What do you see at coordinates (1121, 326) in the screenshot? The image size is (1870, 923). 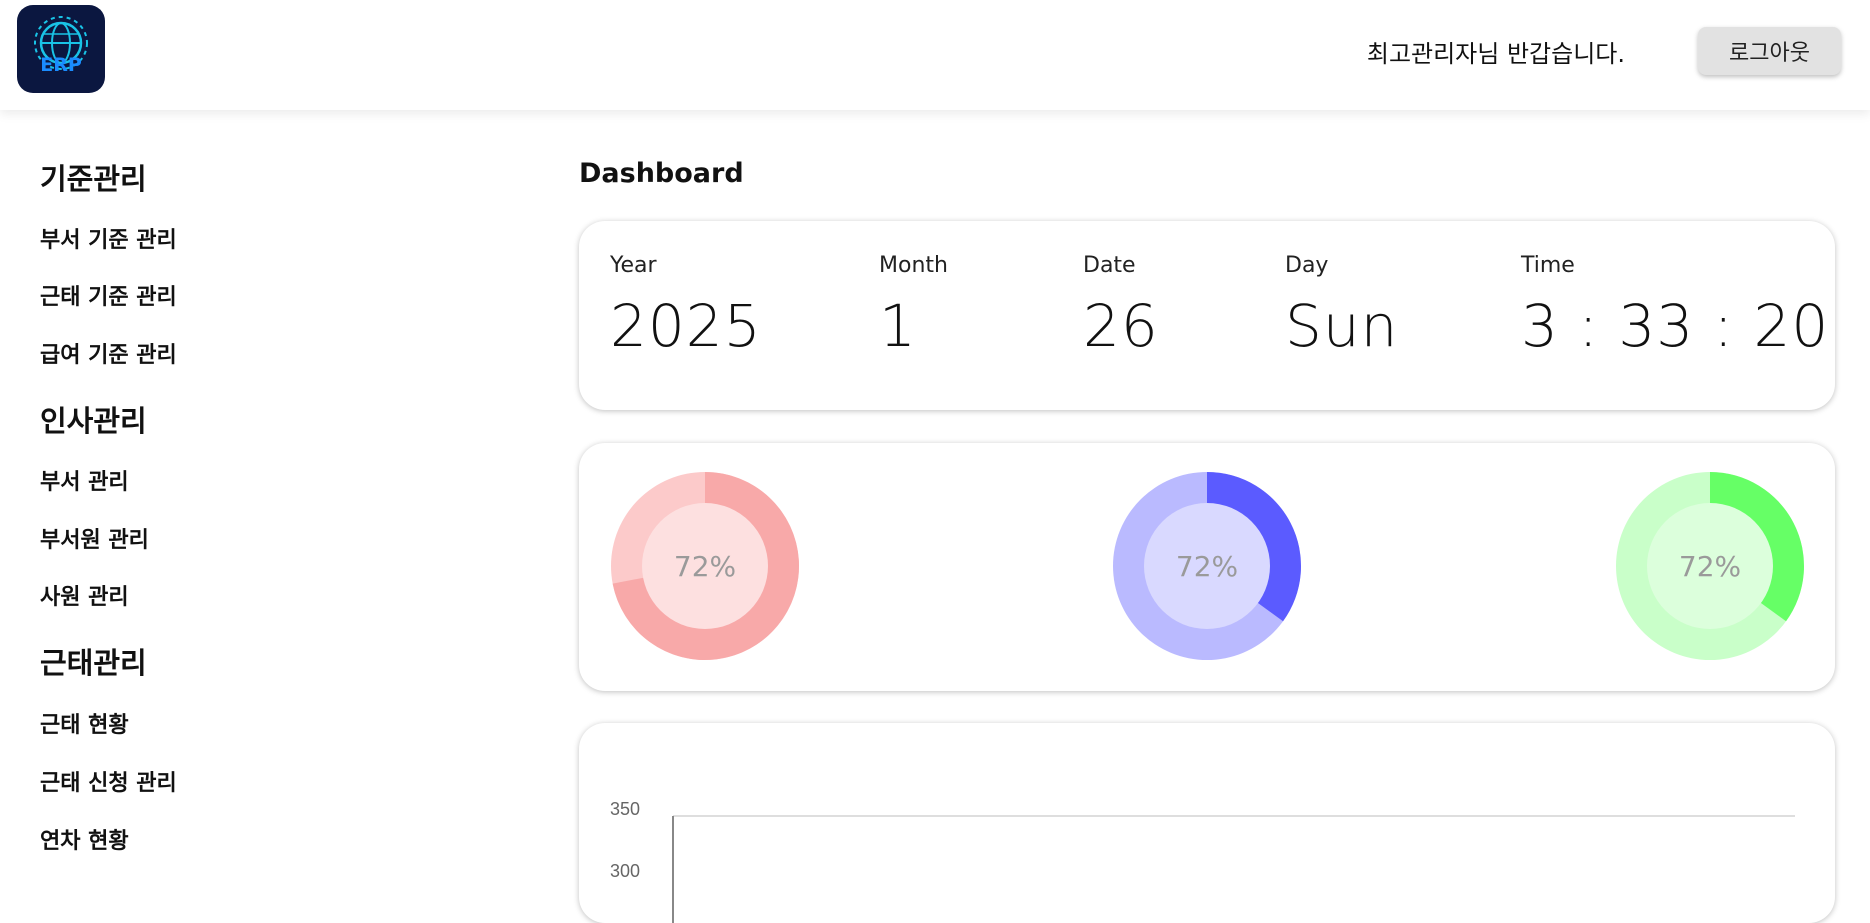 I see `date-value: 26` at bounding box center [1121, 326].